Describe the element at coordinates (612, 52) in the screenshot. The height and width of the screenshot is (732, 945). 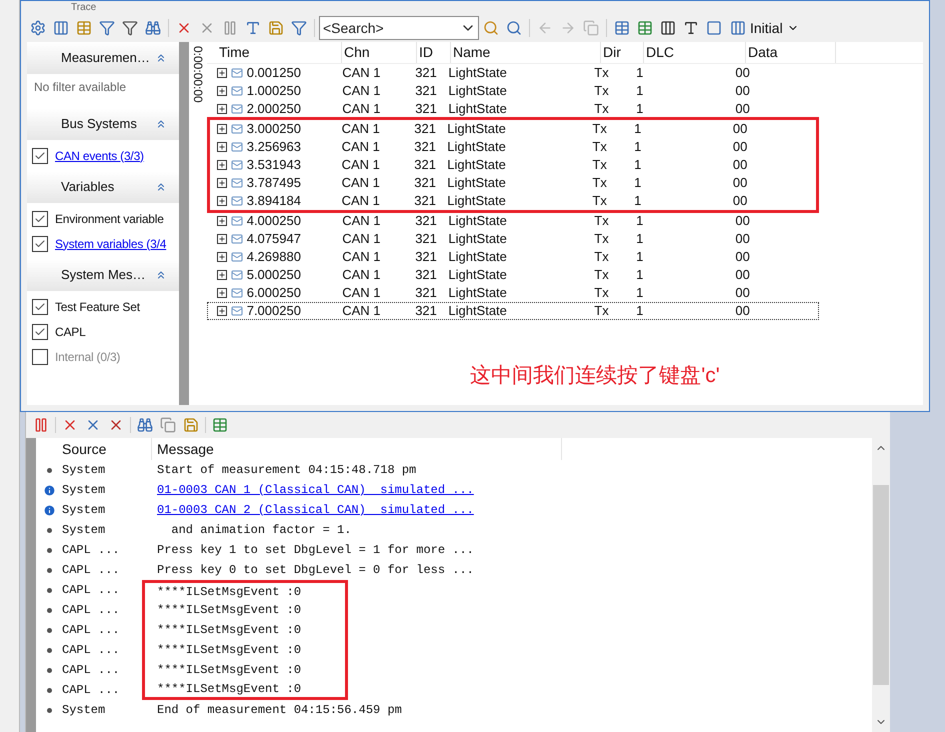
I see `column-header: Dir` at that location.